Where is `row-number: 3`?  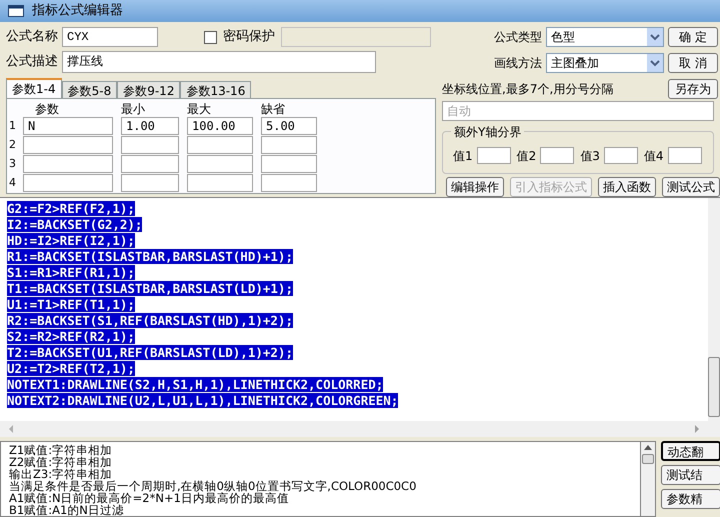
row-number: 3 is located at coordinates (13, 164).